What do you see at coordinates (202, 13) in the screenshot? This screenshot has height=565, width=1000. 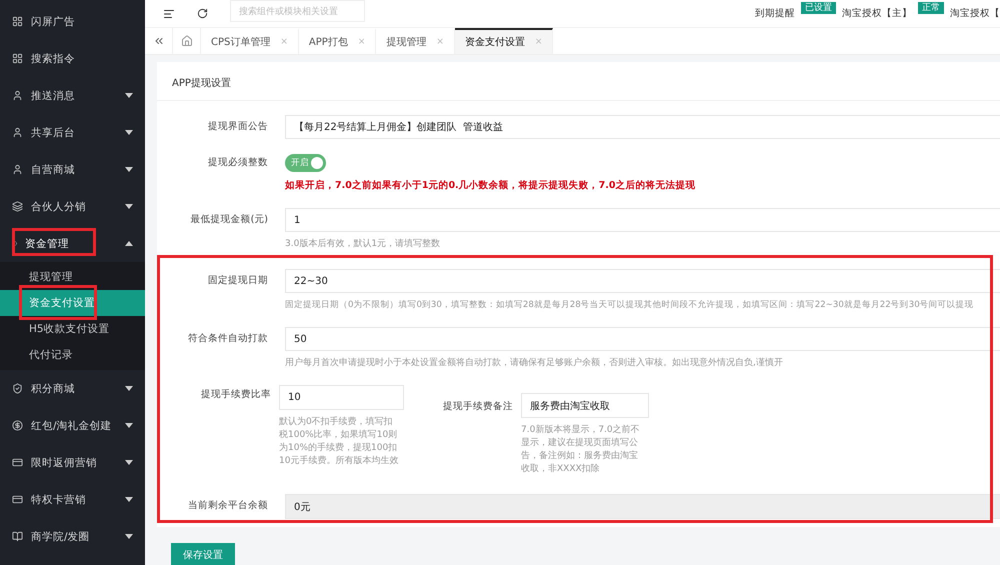 I see `refresh-icon` at bounding box center [202, 13].